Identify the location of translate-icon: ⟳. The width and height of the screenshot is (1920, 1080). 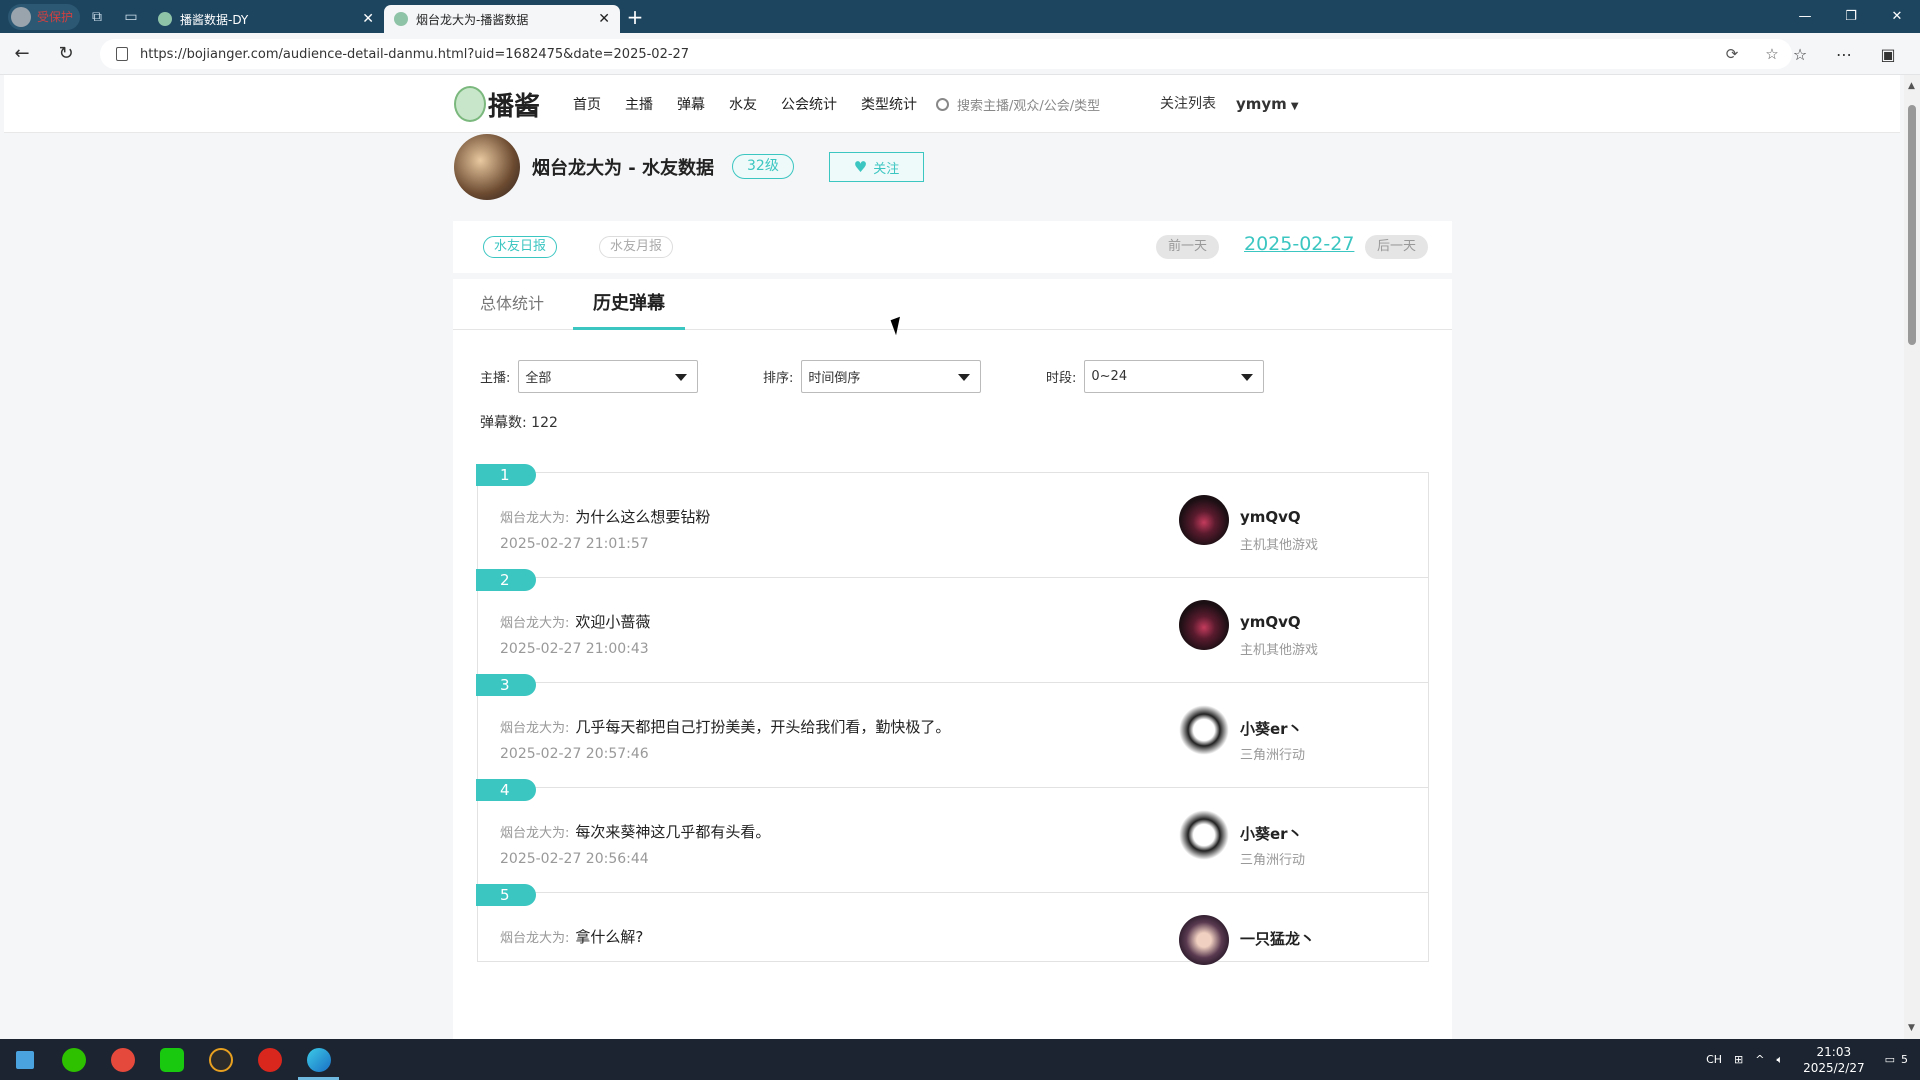
(1732, 54).